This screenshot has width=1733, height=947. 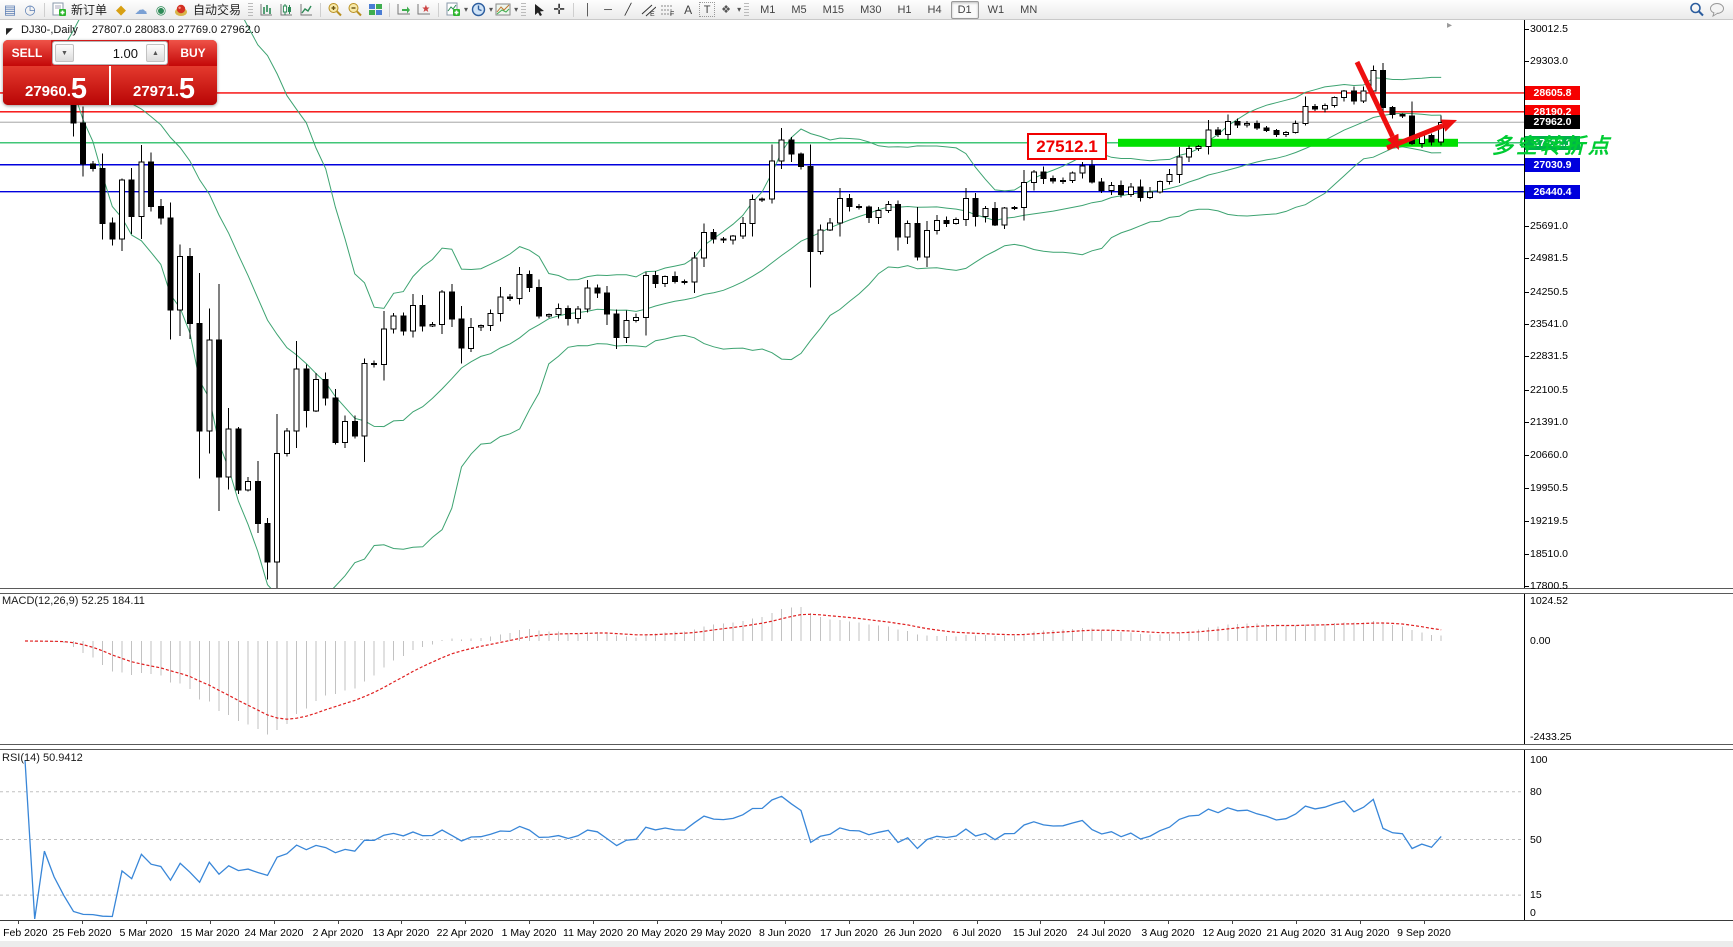 What do you see at coordinates (833, 10) in the screenshot?
I see `timeframe-m15: M15` at bounding box center [833, 10].